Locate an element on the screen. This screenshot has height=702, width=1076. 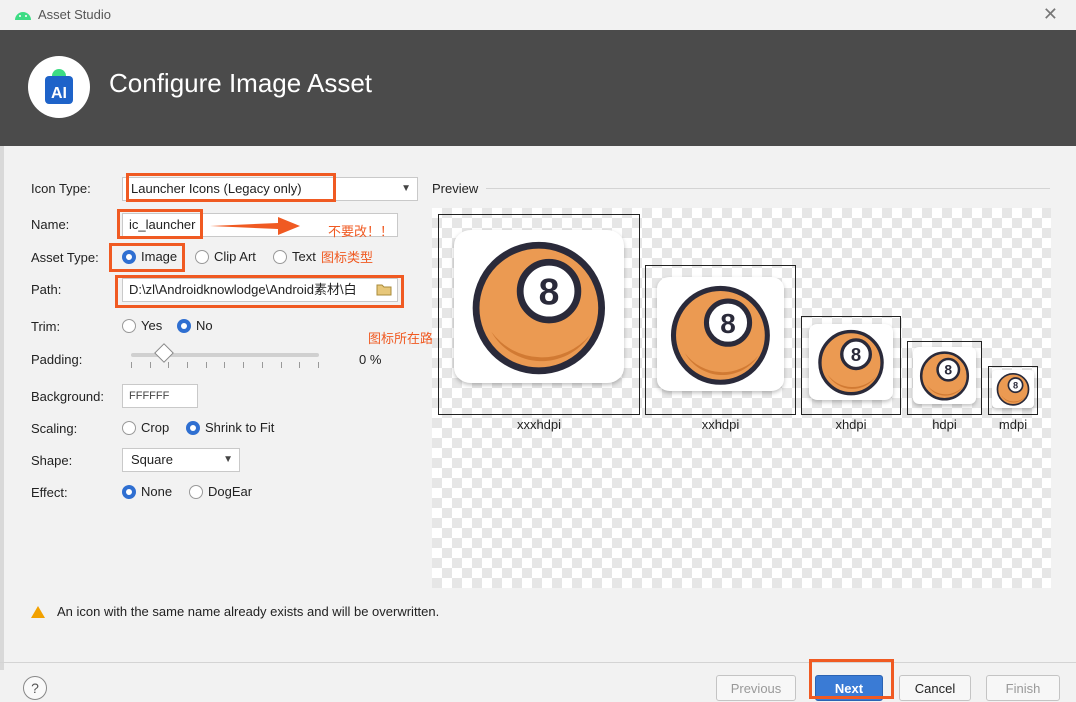
asset-type-text-label: Text is located at coordinates (304, 256).